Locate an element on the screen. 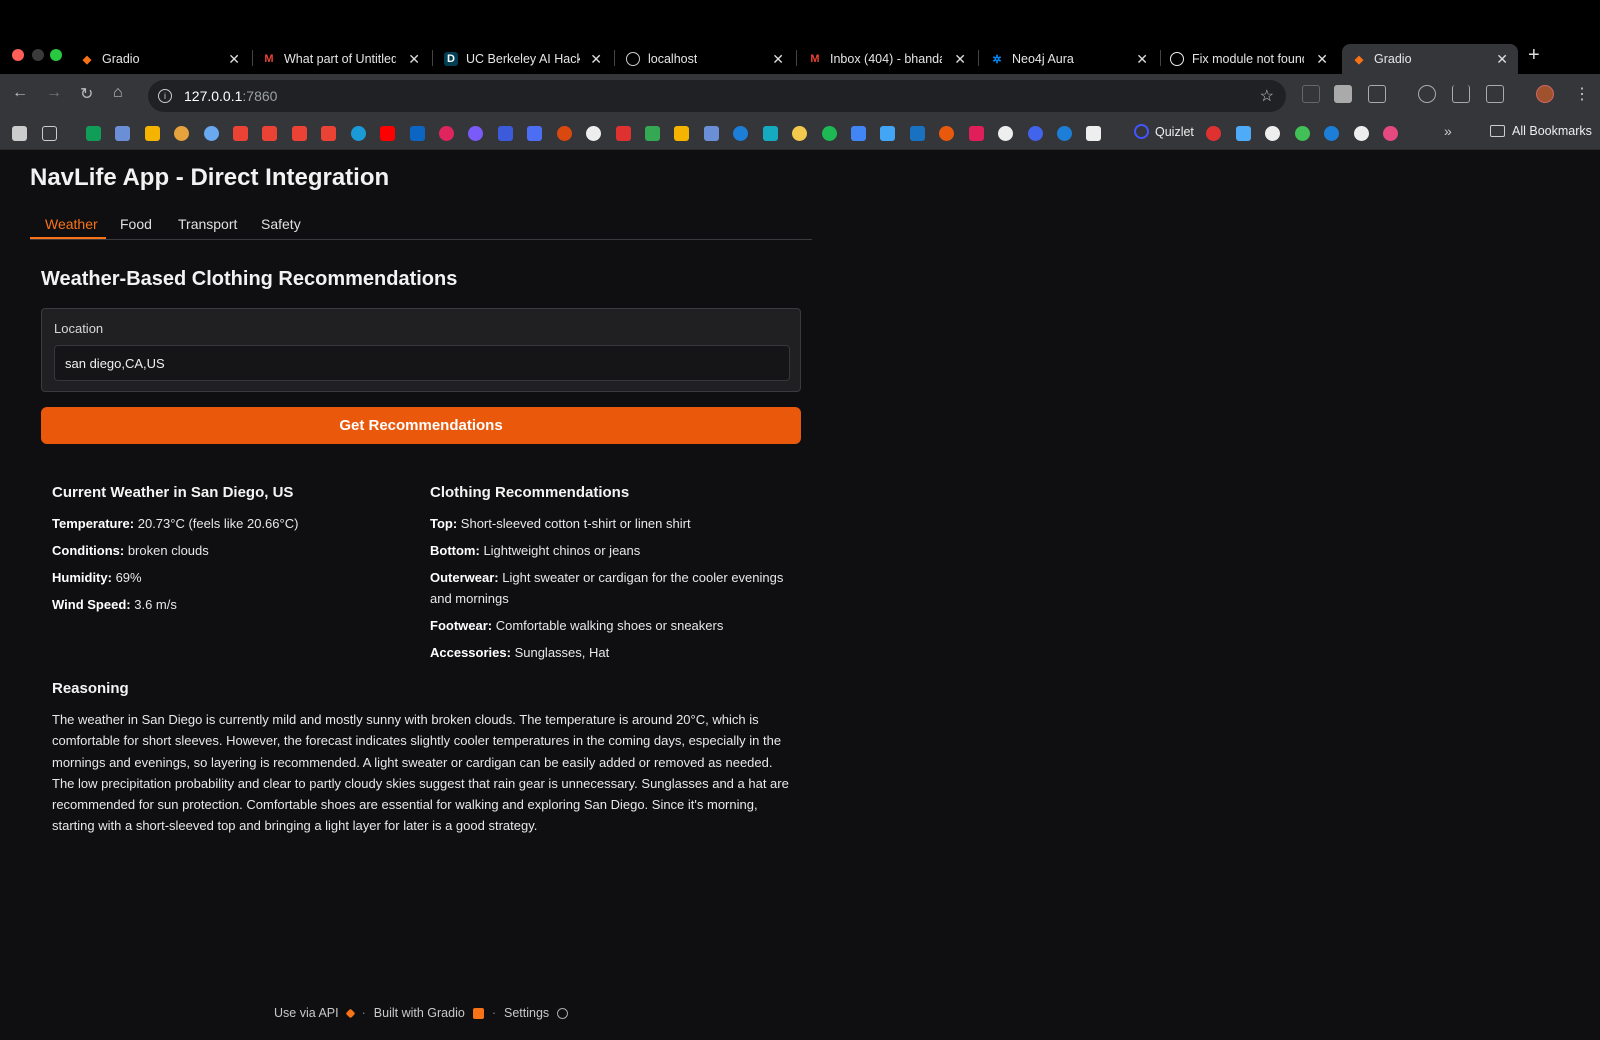 This screenshot has height=1040, width=1600. browser-tab-active: ◆ Gradio ✕ is located at coordinates (1430, 59).